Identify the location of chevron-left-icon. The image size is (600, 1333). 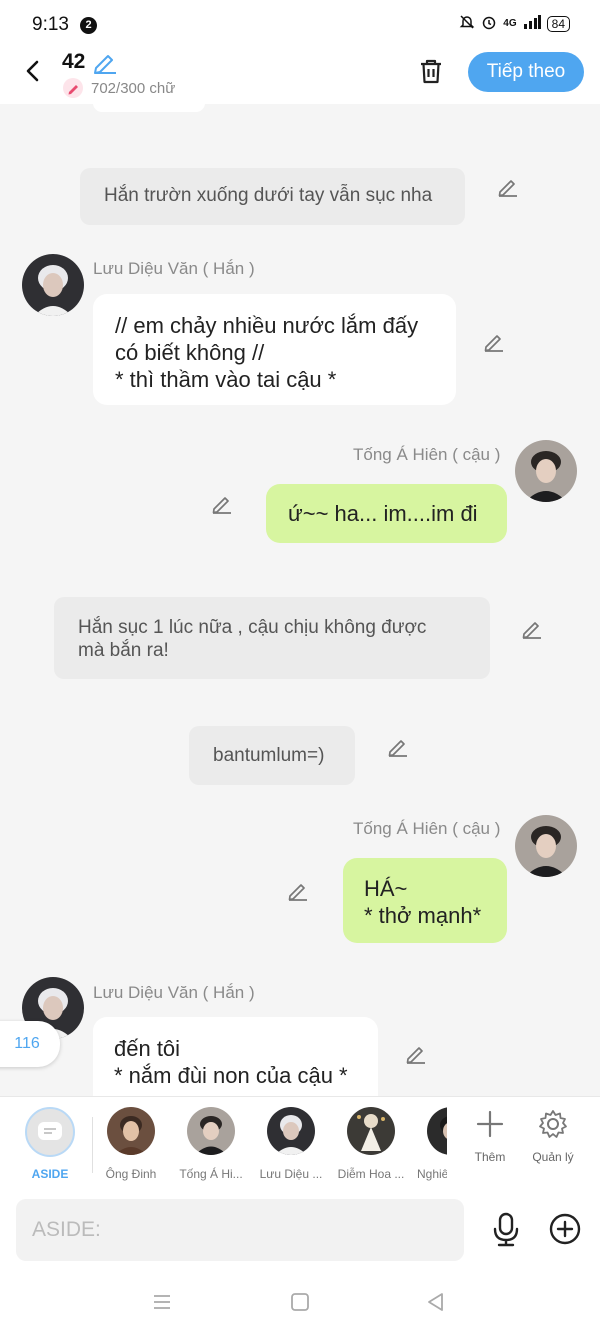
(32, 71).